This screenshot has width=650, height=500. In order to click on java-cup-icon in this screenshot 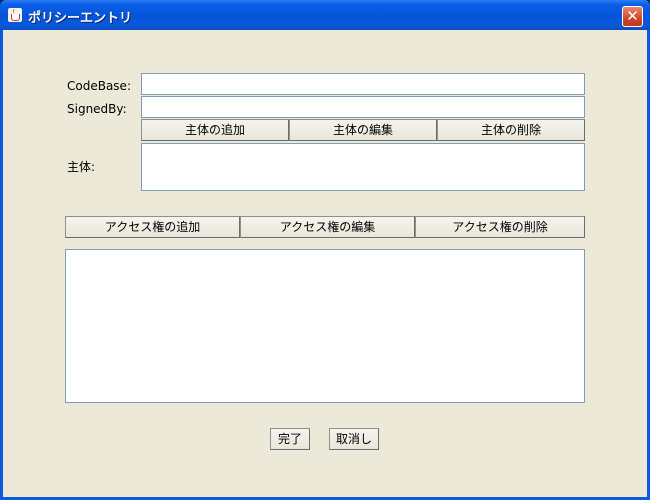, I will do `click(15, 15)`.